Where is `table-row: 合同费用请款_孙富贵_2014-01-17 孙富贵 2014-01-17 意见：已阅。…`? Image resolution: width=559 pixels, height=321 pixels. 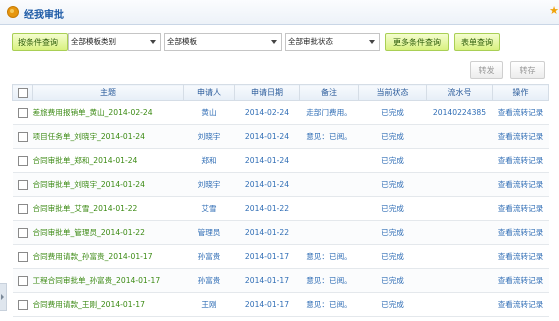 table-row: 合同费用请款_孙富贵_2014-01-17 孙富贵 2014-01-17 意见：已阅。… is located at coordinates (280, 256).